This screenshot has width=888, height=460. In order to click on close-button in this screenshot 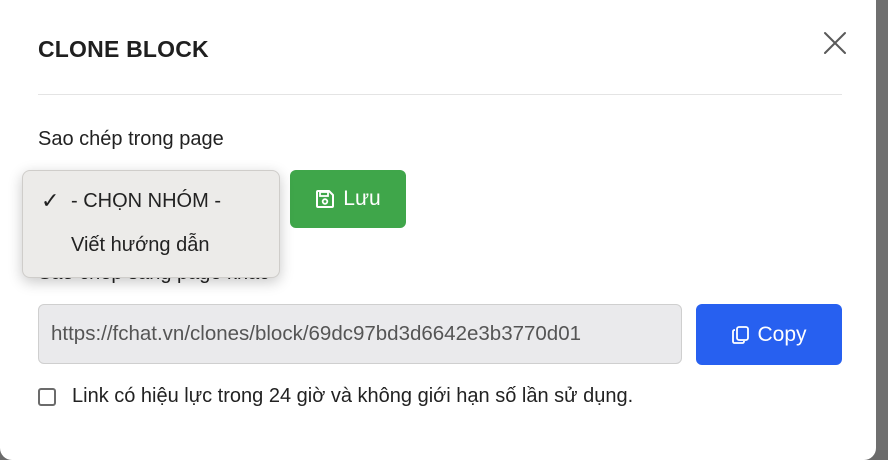, I will do `click(835, 43)`.